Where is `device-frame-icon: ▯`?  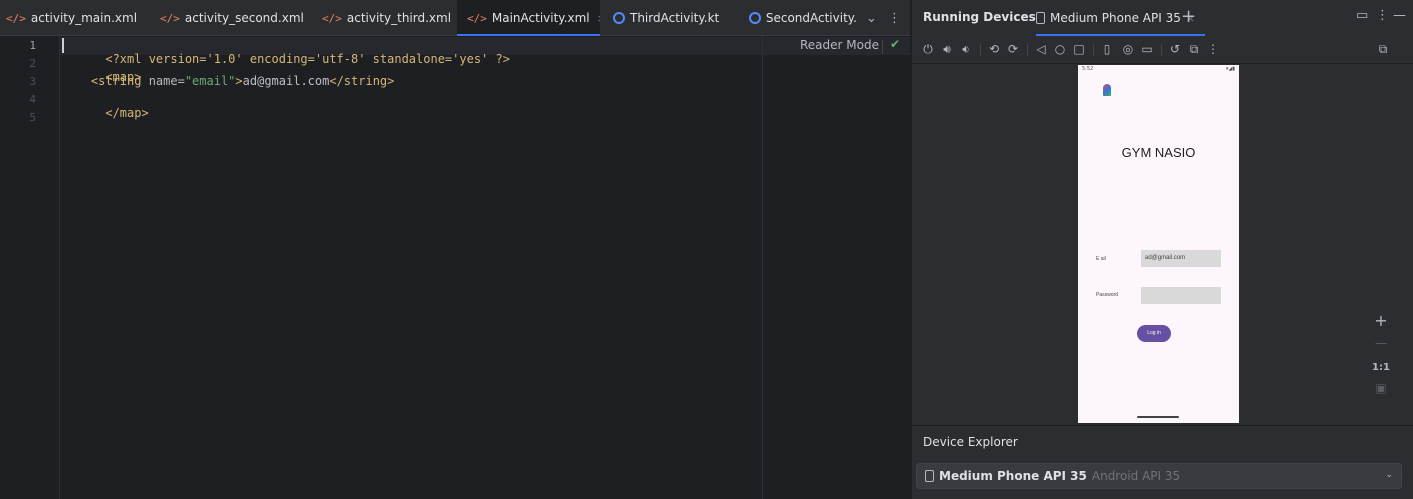 device-frame-icon: ▯ is located at coordinates (1107, 49).